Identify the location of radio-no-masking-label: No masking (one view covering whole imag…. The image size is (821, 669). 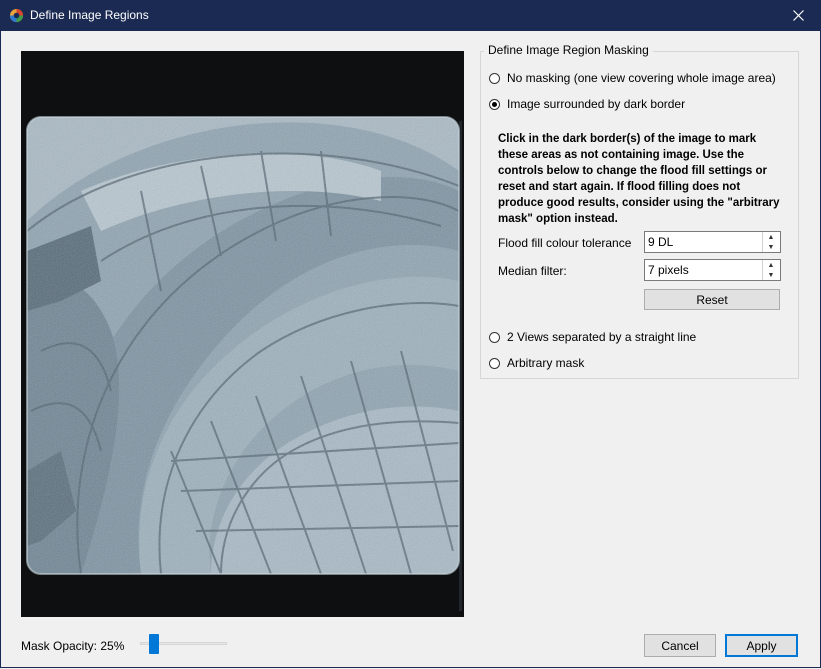
(641, 78).